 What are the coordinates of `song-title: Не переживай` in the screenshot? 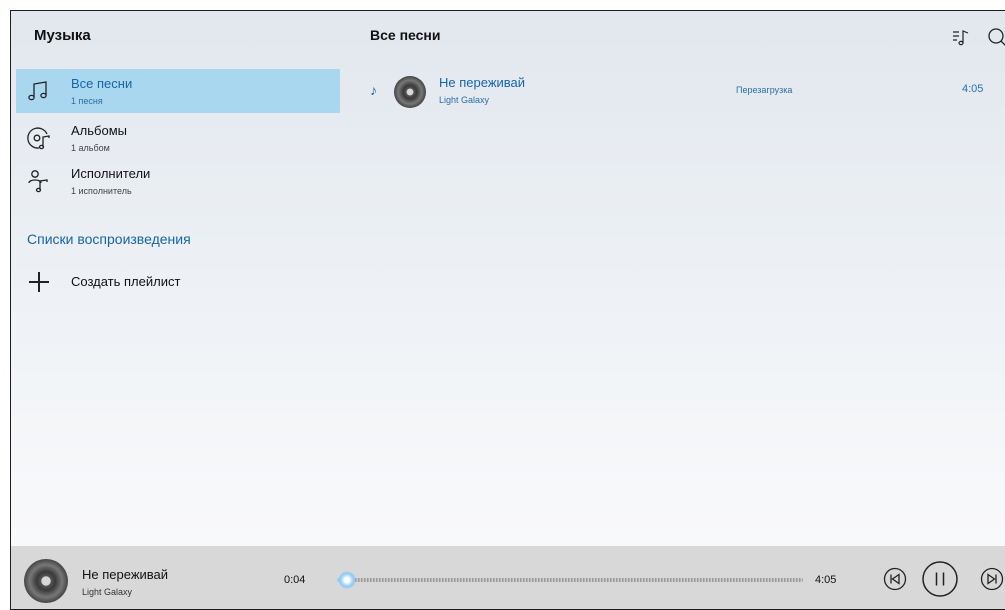 It's located at (482, 82).